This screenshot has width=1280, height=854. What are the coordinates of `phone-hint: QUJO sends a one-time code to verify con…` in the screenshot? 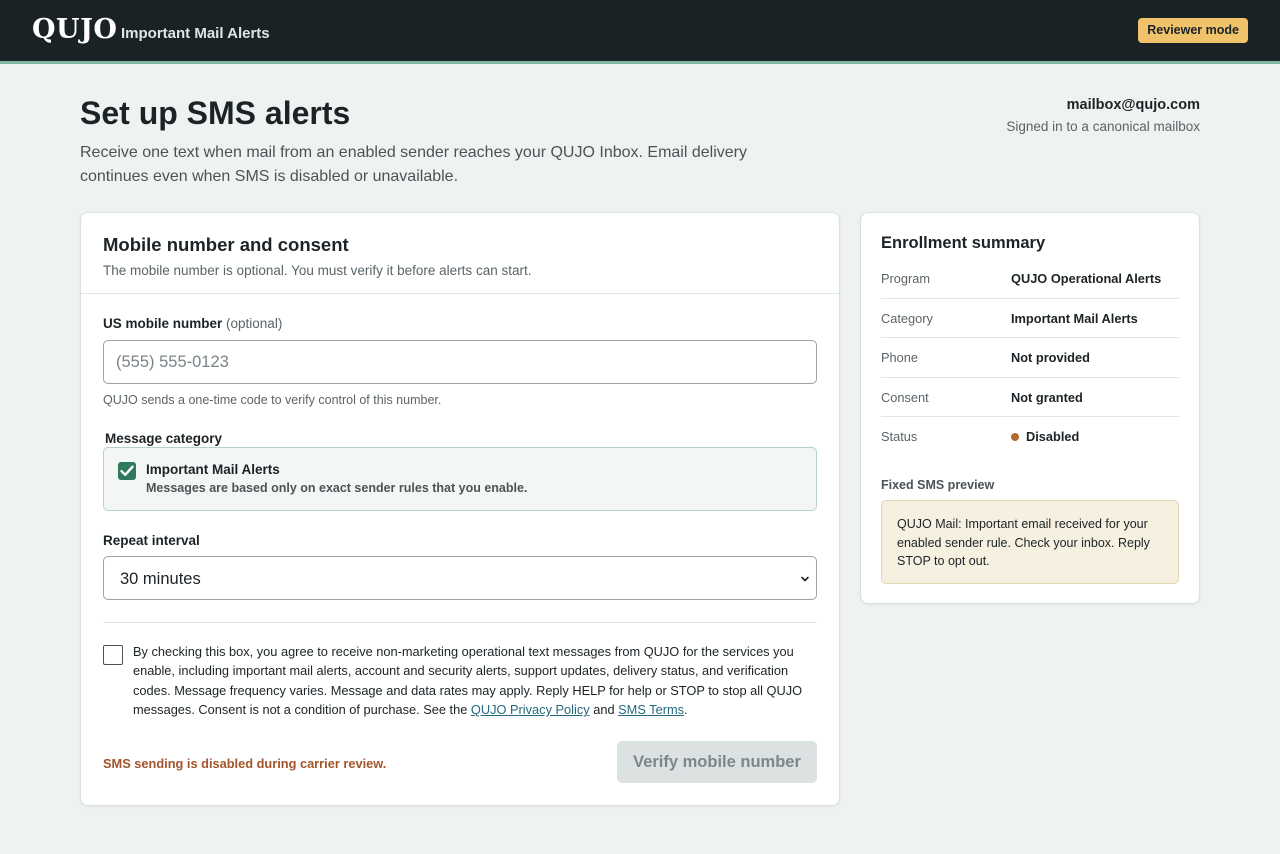 It's located at (272, 400).